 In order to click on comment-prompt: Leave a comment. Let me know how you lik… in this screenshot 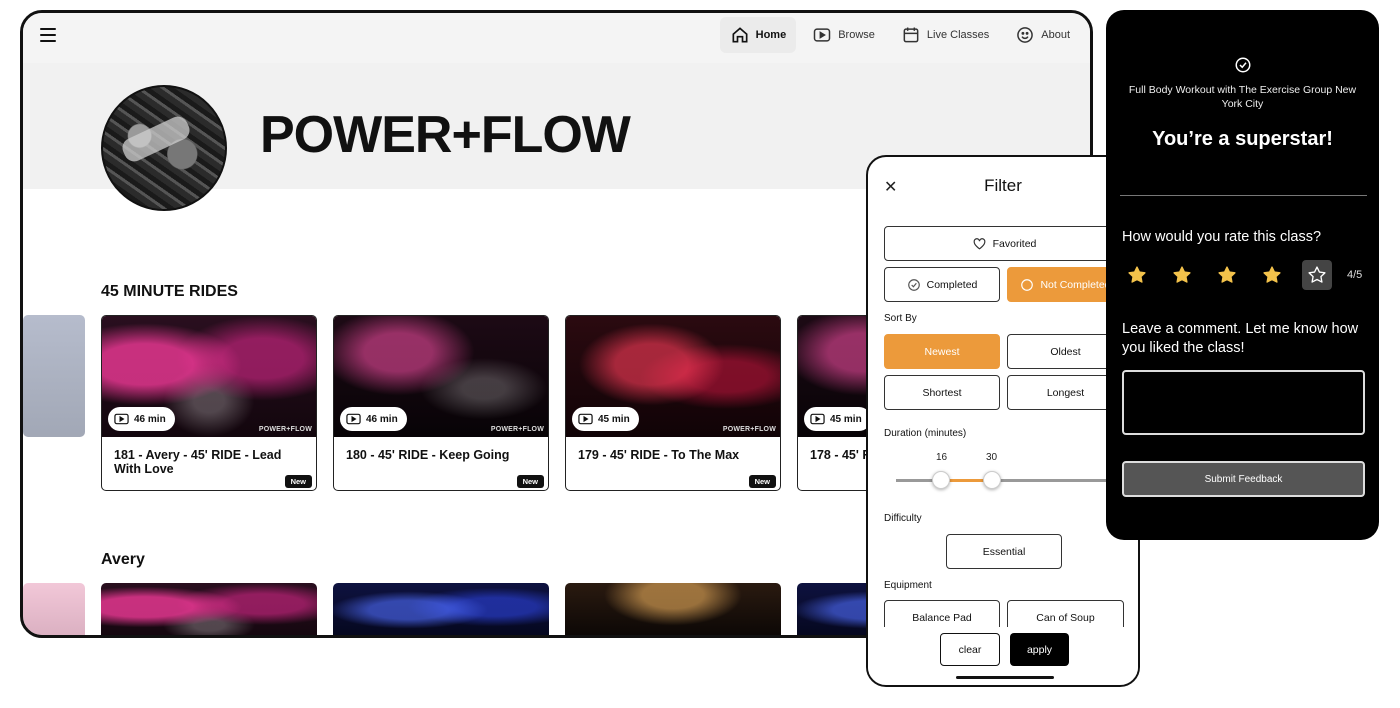, I will do `click(1240, 338)`.